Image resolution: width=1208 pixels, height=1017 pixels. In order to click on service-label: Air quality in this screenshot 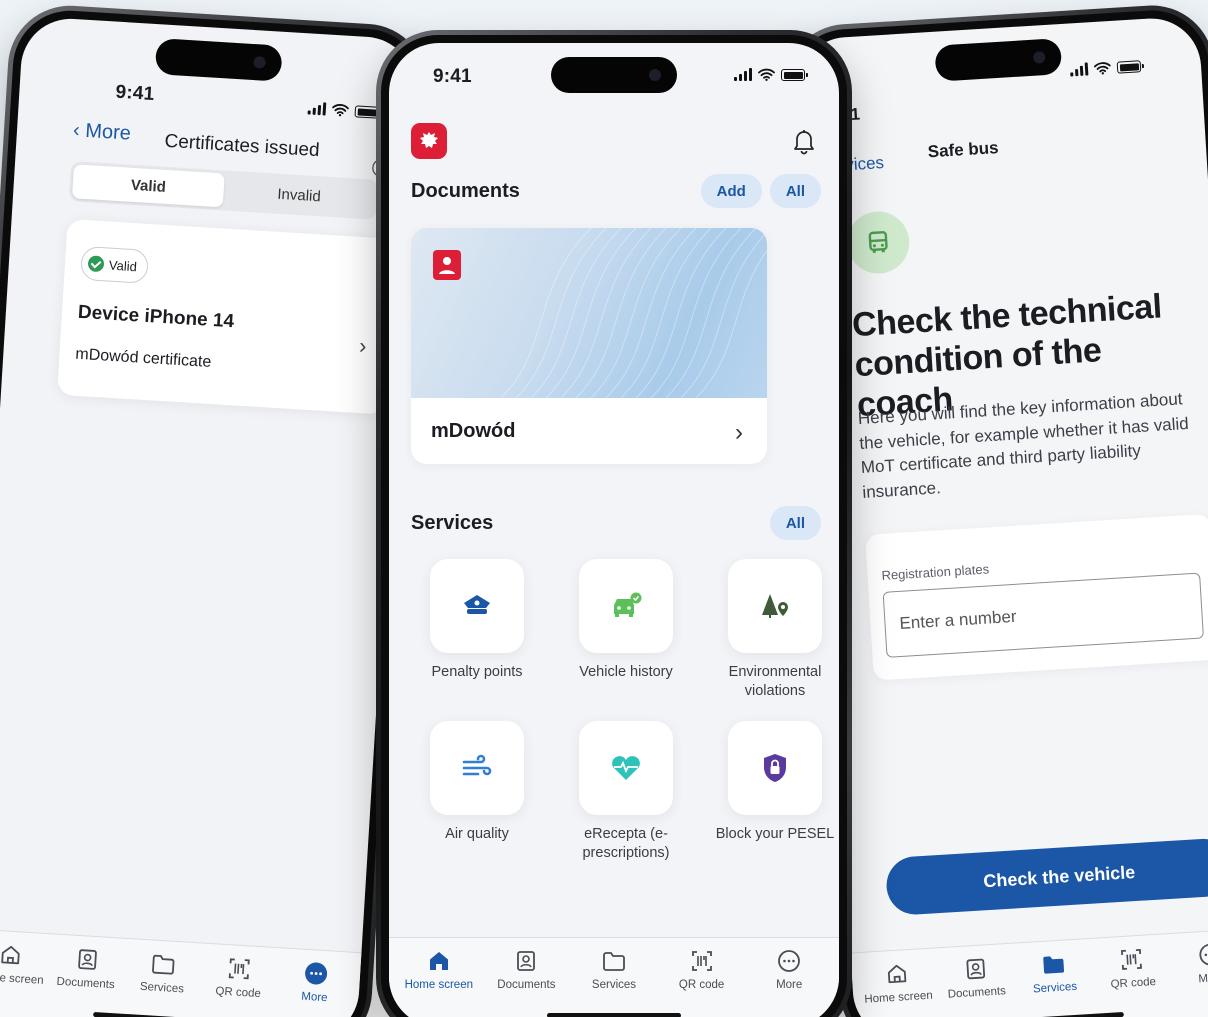, I will do `click(477, 834)`.